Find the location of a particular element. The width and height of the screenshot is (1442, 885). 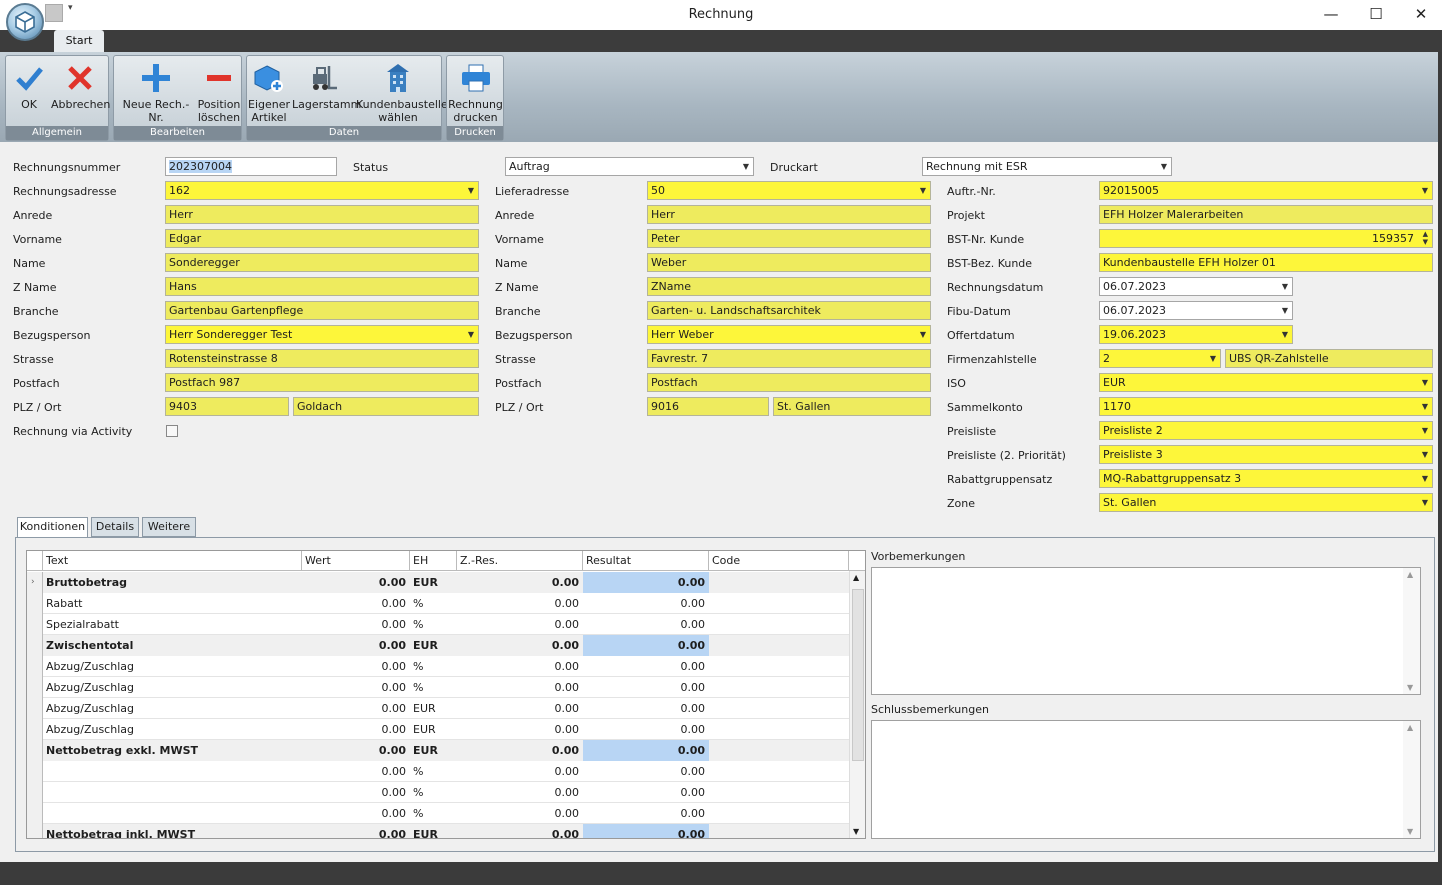

zname-field: Hans is located at coordinates (322, 286).